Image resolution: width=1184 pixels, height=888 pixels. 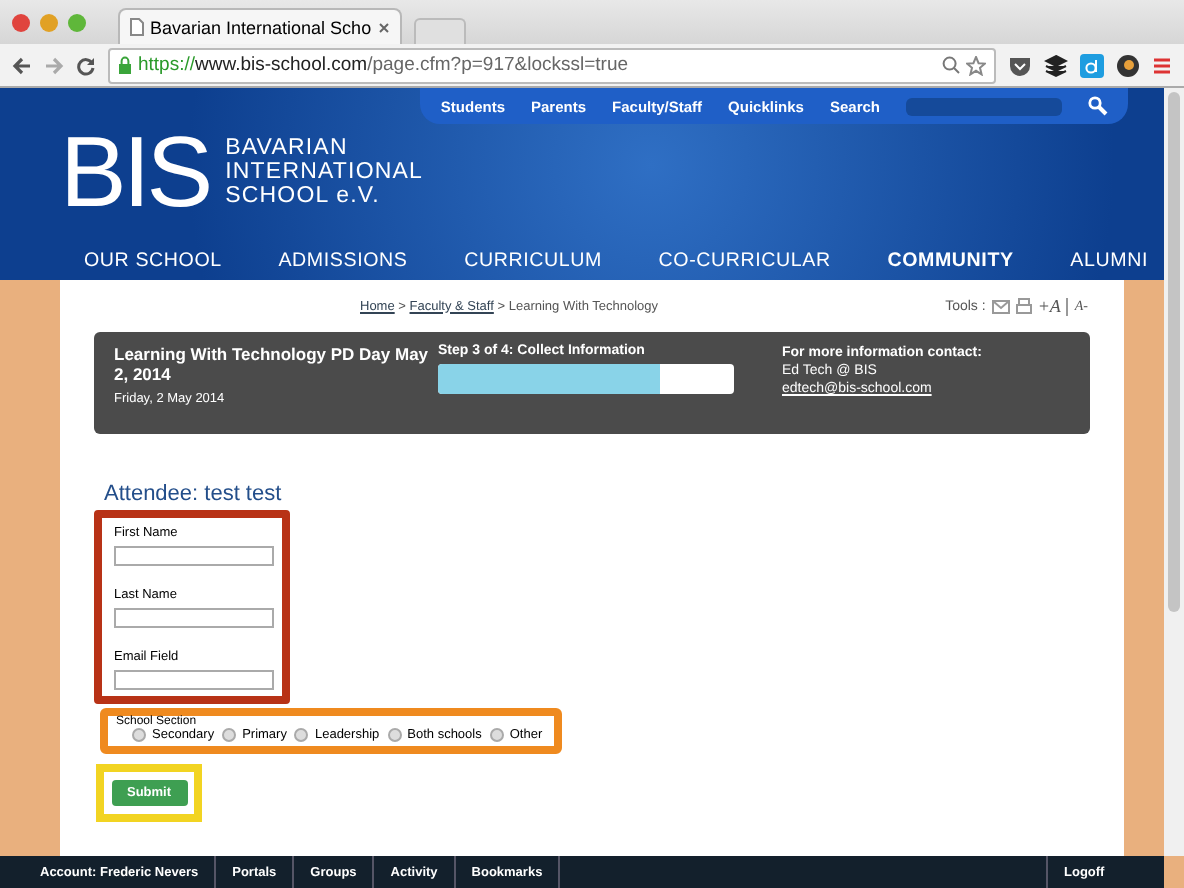 What do you see at coordinates (324, 172) in the screenshot?
I see `logo-text: INTERNATIONAL` at bounding box center [324, 172].